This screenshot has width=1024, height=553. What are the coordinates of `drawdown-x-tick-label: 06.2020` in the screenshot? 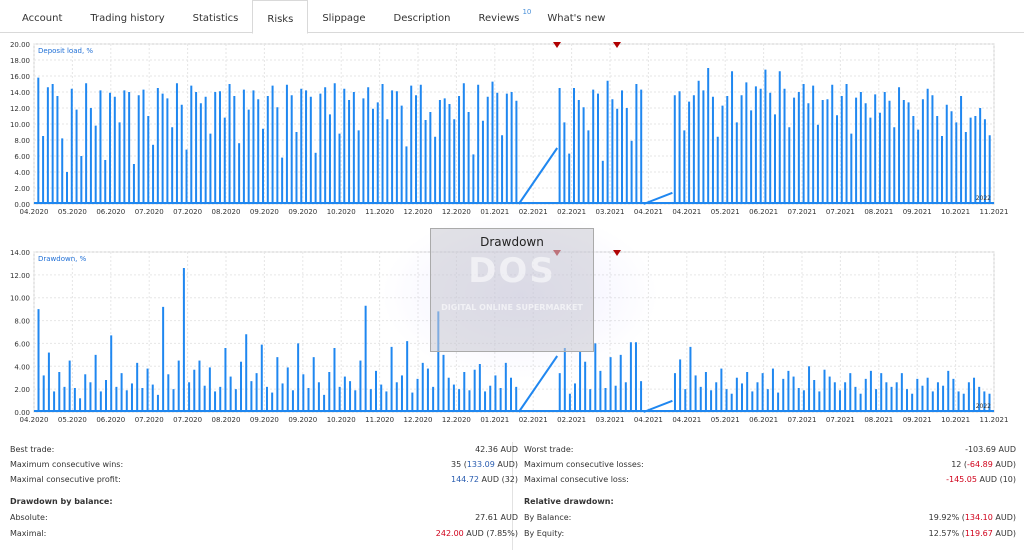 It's located at (110, 420).